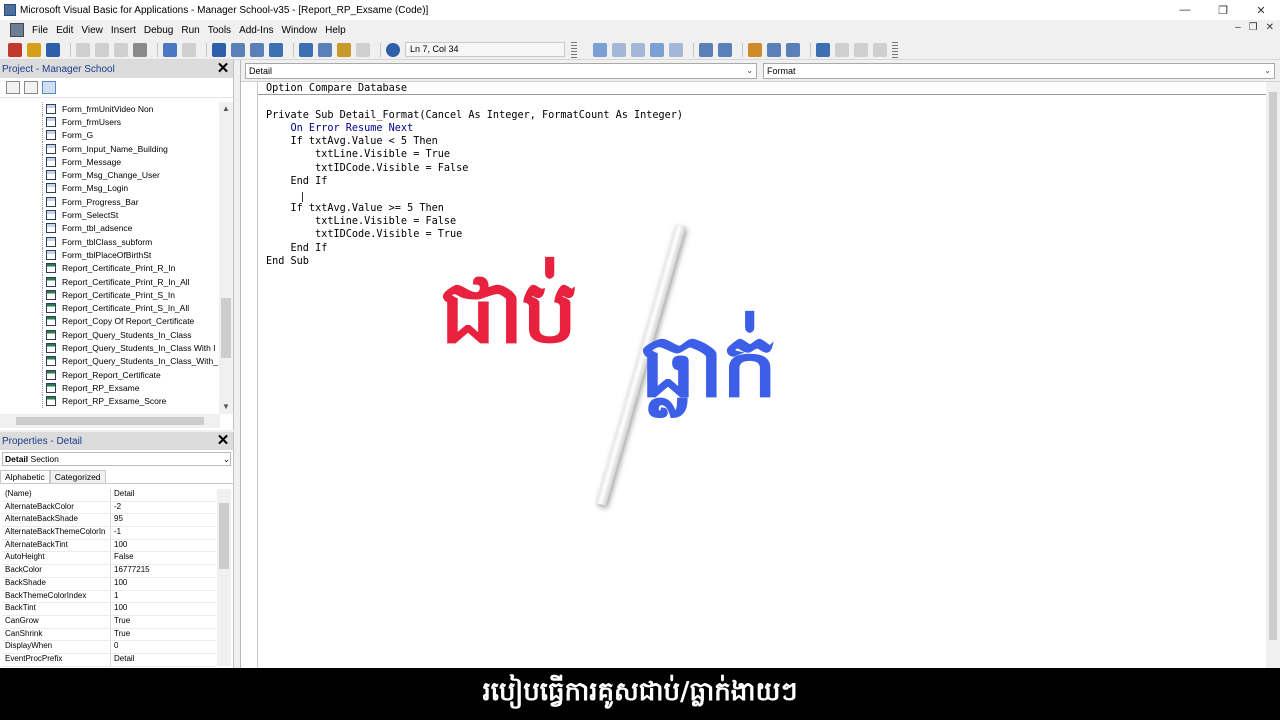  Describe the element at coordinates (657, 49) in the screenshot. I see `parameter-info-icon` at that location.